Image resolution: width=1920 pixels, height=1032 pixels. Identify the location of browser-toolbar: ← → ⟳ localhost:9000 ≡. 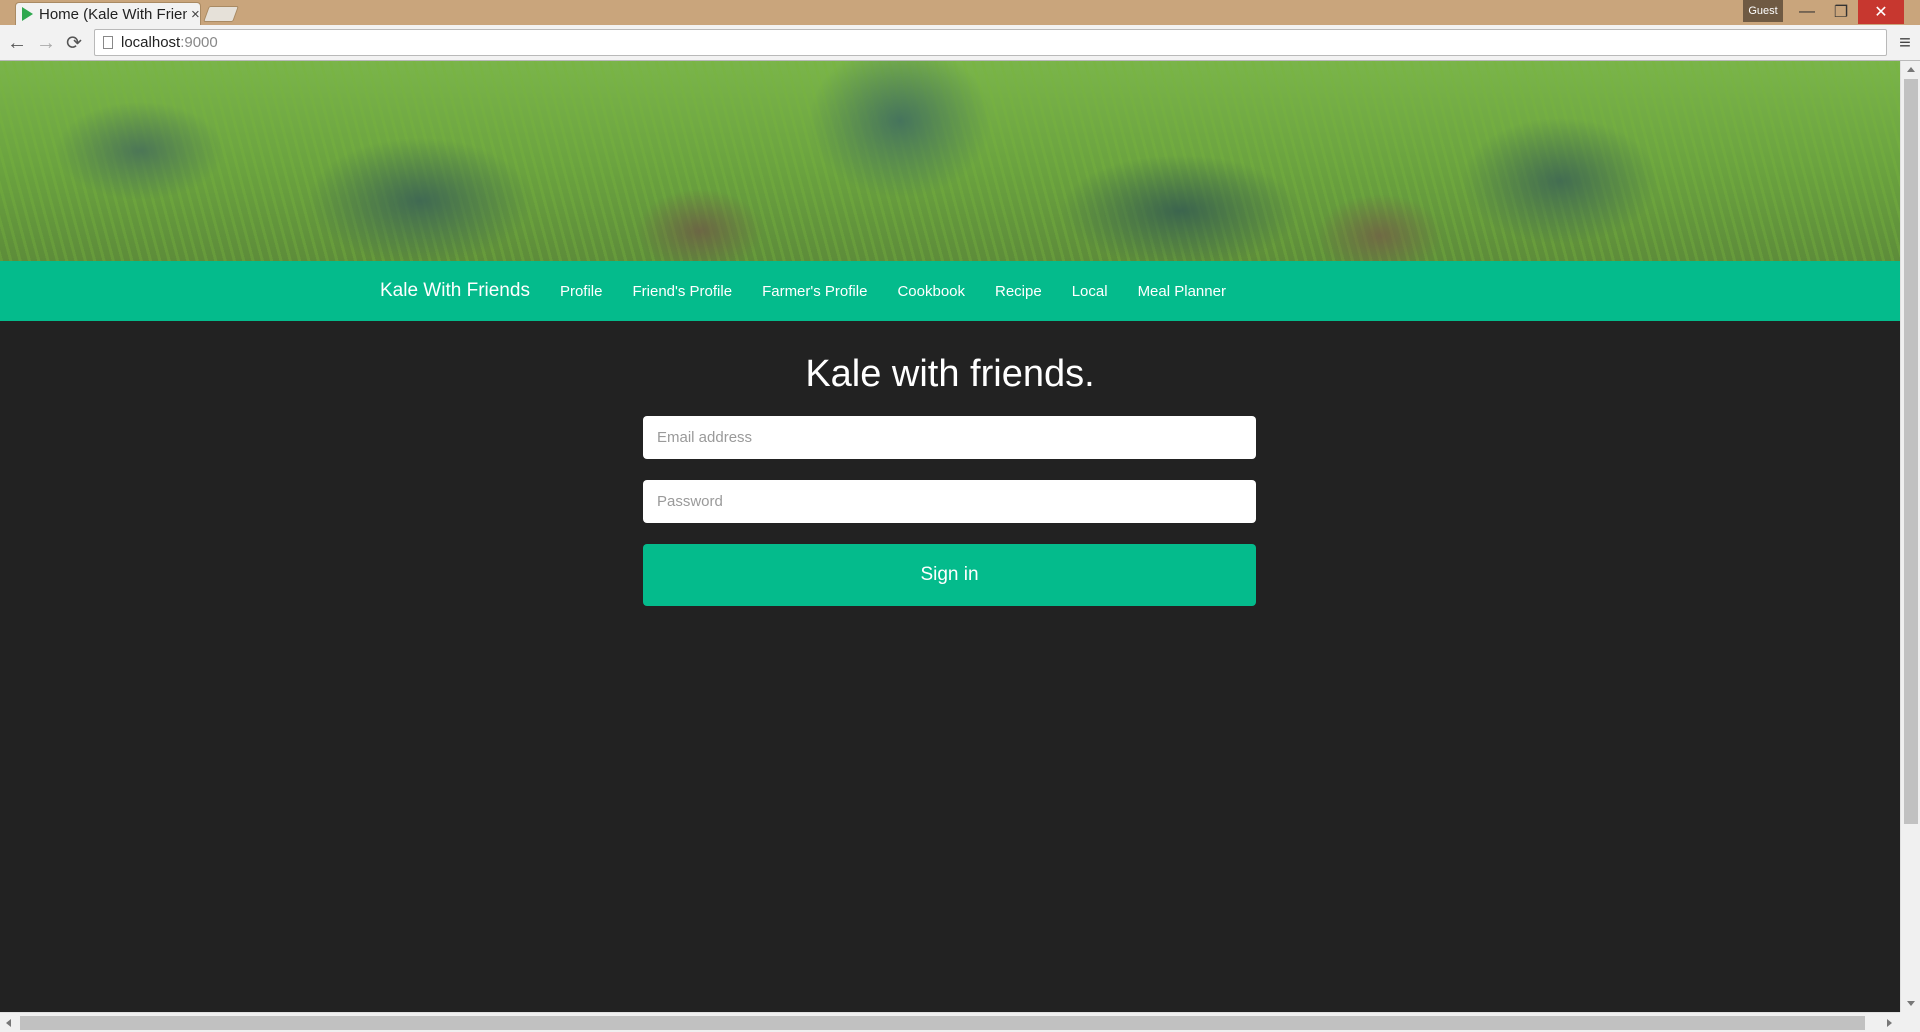
(960, 43).